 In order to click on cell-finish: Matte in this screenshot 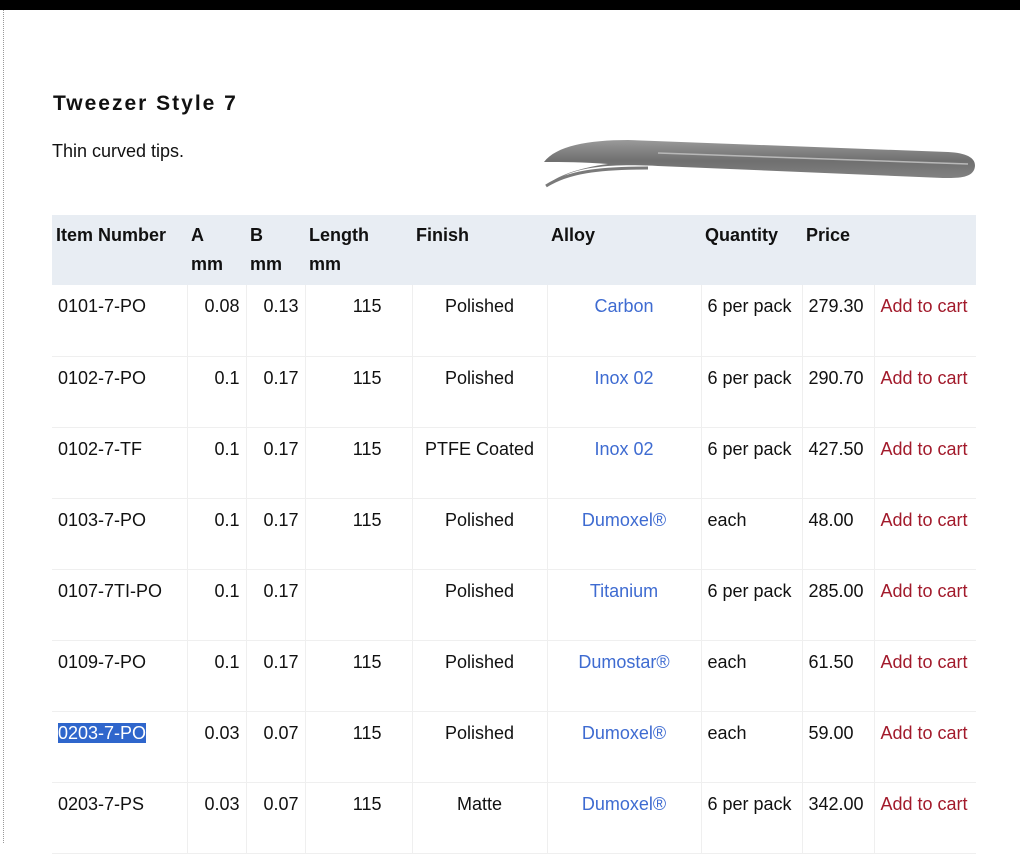, I will do `click(480, 818)`.